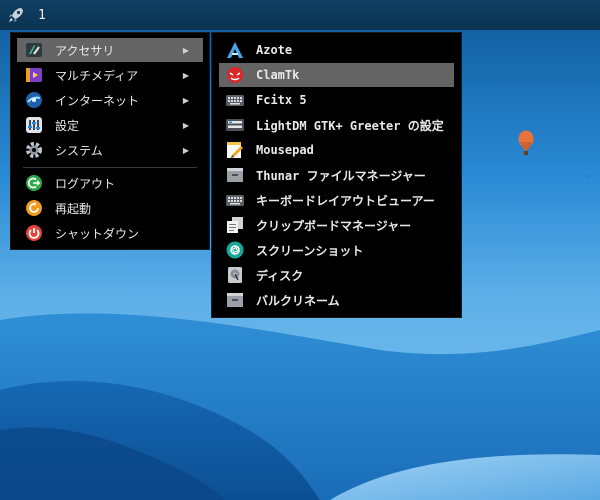 The width and height of the screenshot is (600, 500). What do you see at coordinates (336, 275) in the screenshot?
I see `submenu-item-disks: ディスク` at bounding box center [336, 275].